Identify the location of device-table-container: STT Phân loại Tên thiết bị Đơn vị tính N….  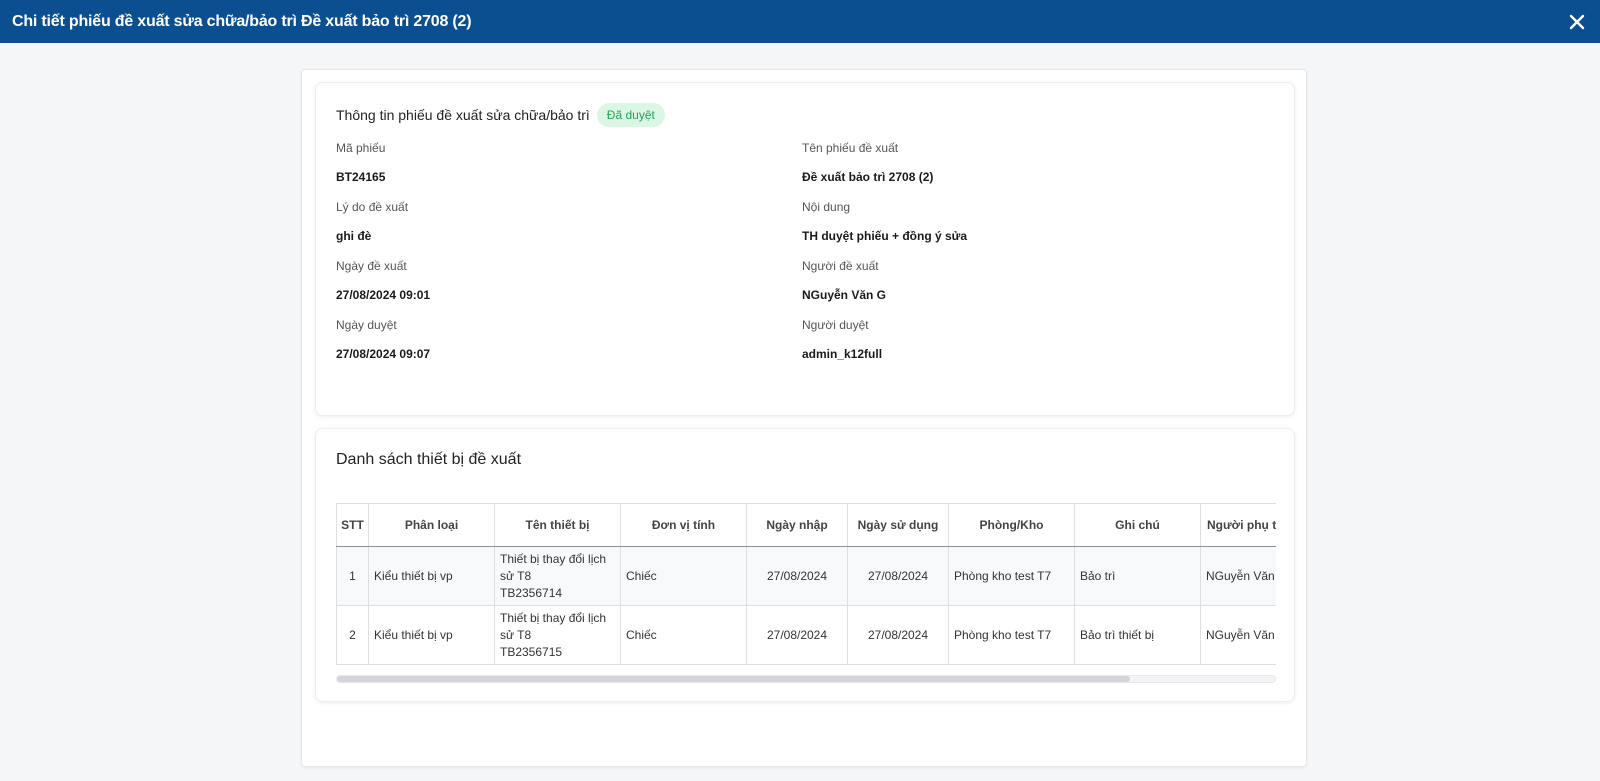
(806, 584).